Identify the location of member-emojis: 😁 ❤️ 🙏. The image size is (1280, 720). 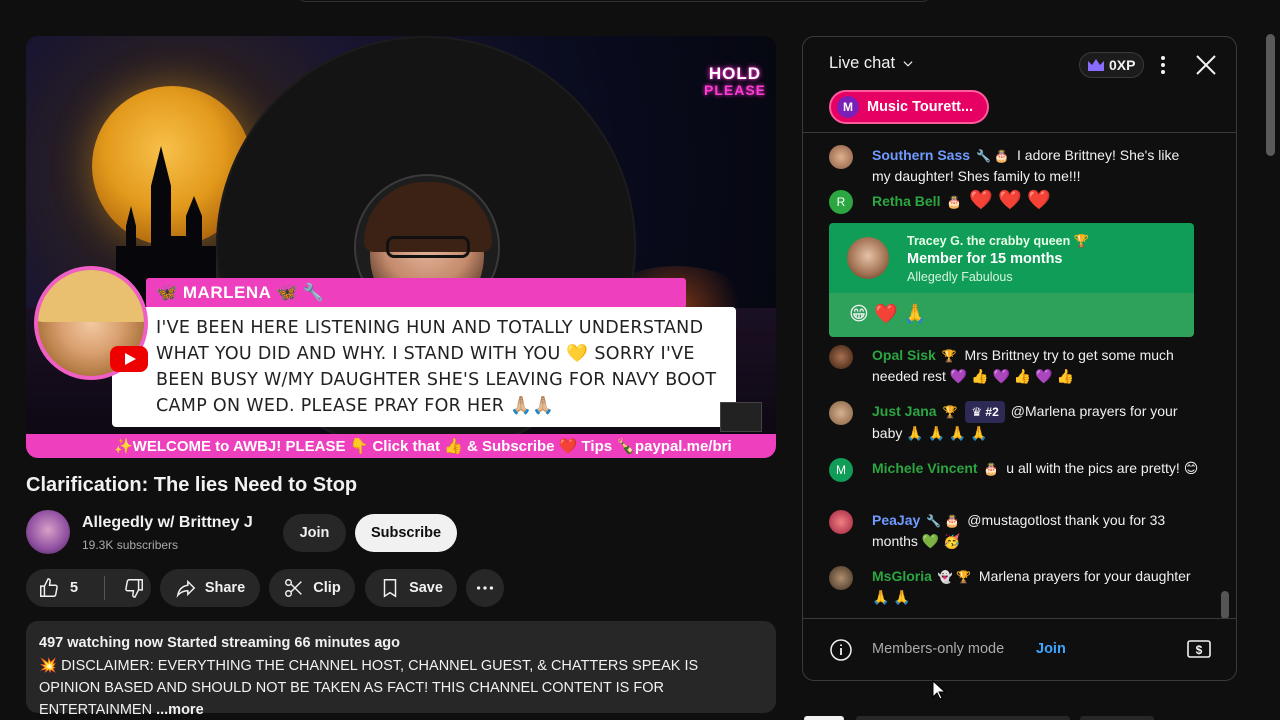
(888, 314).